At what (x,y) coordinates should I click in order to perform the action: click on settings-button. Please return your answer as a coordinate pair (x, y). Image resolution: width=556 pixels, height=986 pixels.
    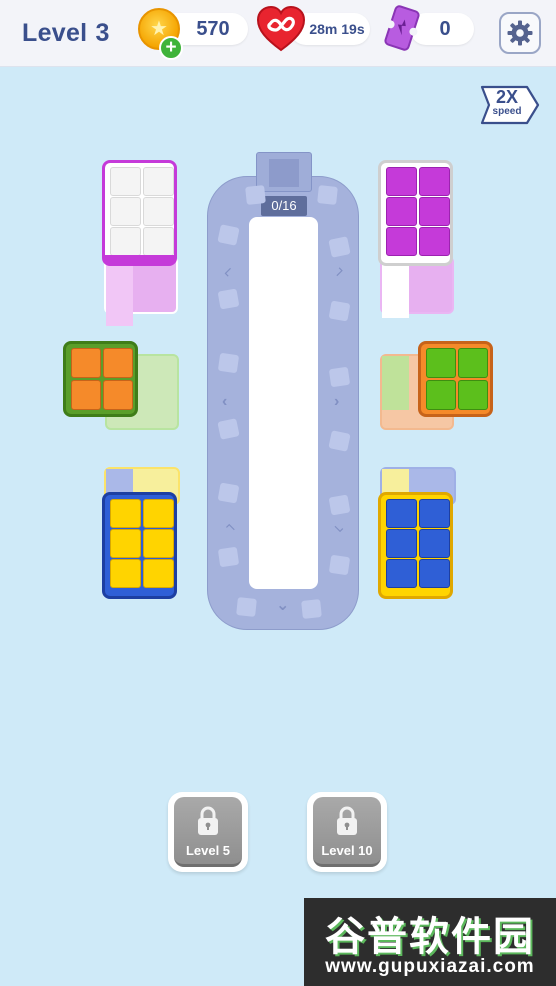
    Looking at the image, I should click on (520, 33).